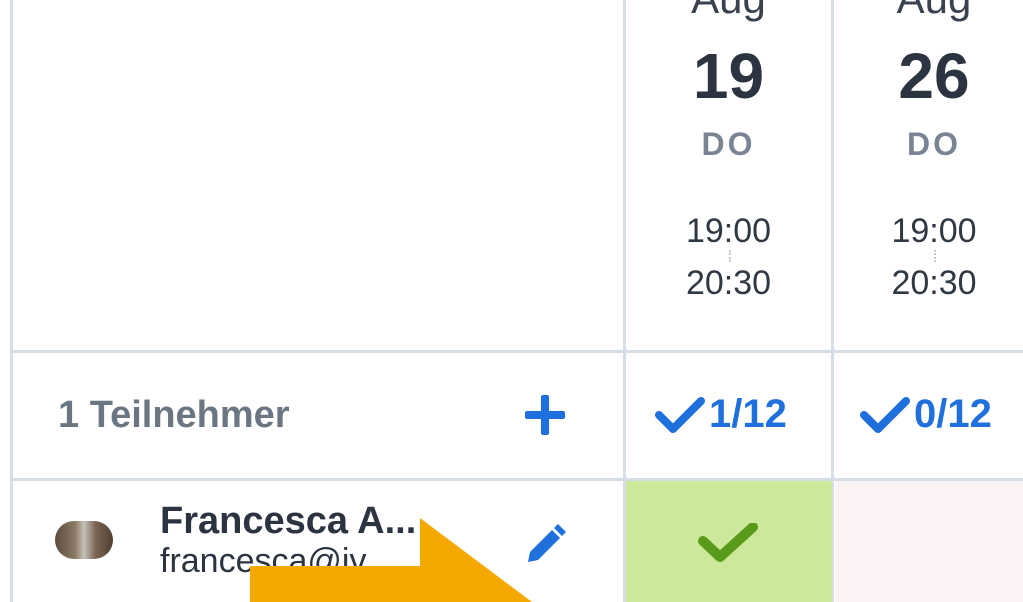  Describe the element at coordinates (728, 76) in the screenshot. I see `date-day: 19` at that location.